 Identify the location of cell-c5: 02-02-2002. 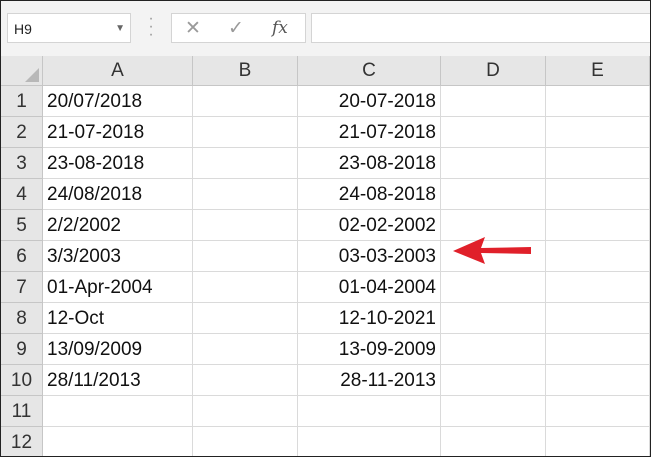
(369, 225).